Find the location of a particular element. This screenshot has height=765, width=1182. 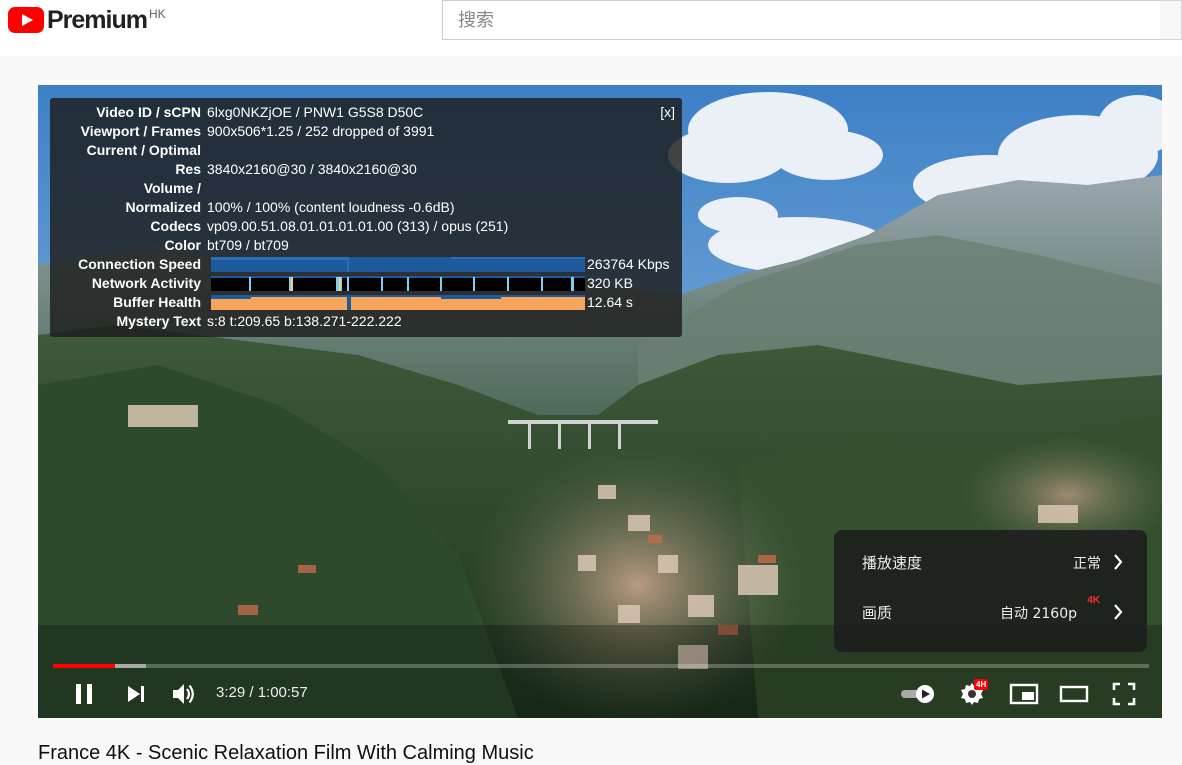

next-button is located at coordinates (136, 694).